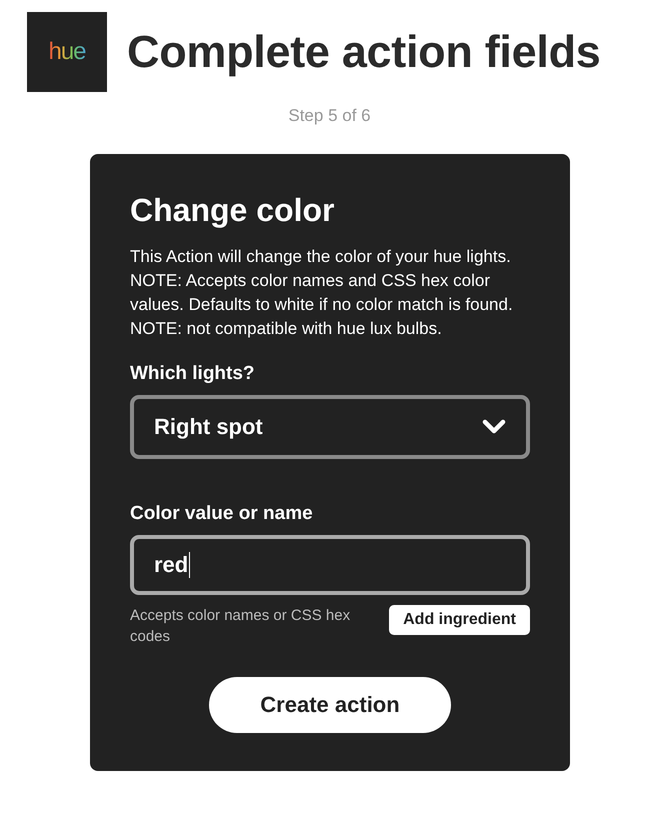 The image size is (671, 836). Describe the element at coordinates (494, 427) in the screenshot. I see `chevron-down-icon` at that location.